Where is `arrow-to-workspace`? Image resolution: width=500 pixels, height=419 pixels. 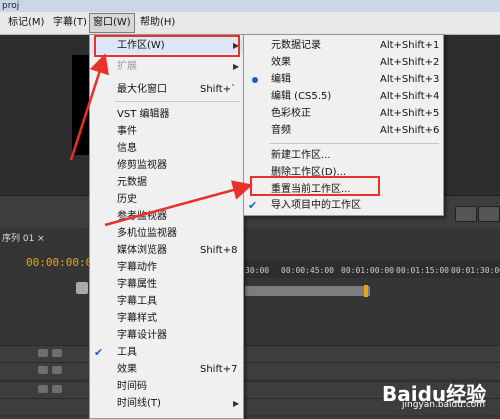 arrow-to-workspace is located at coordinates (89, 107).